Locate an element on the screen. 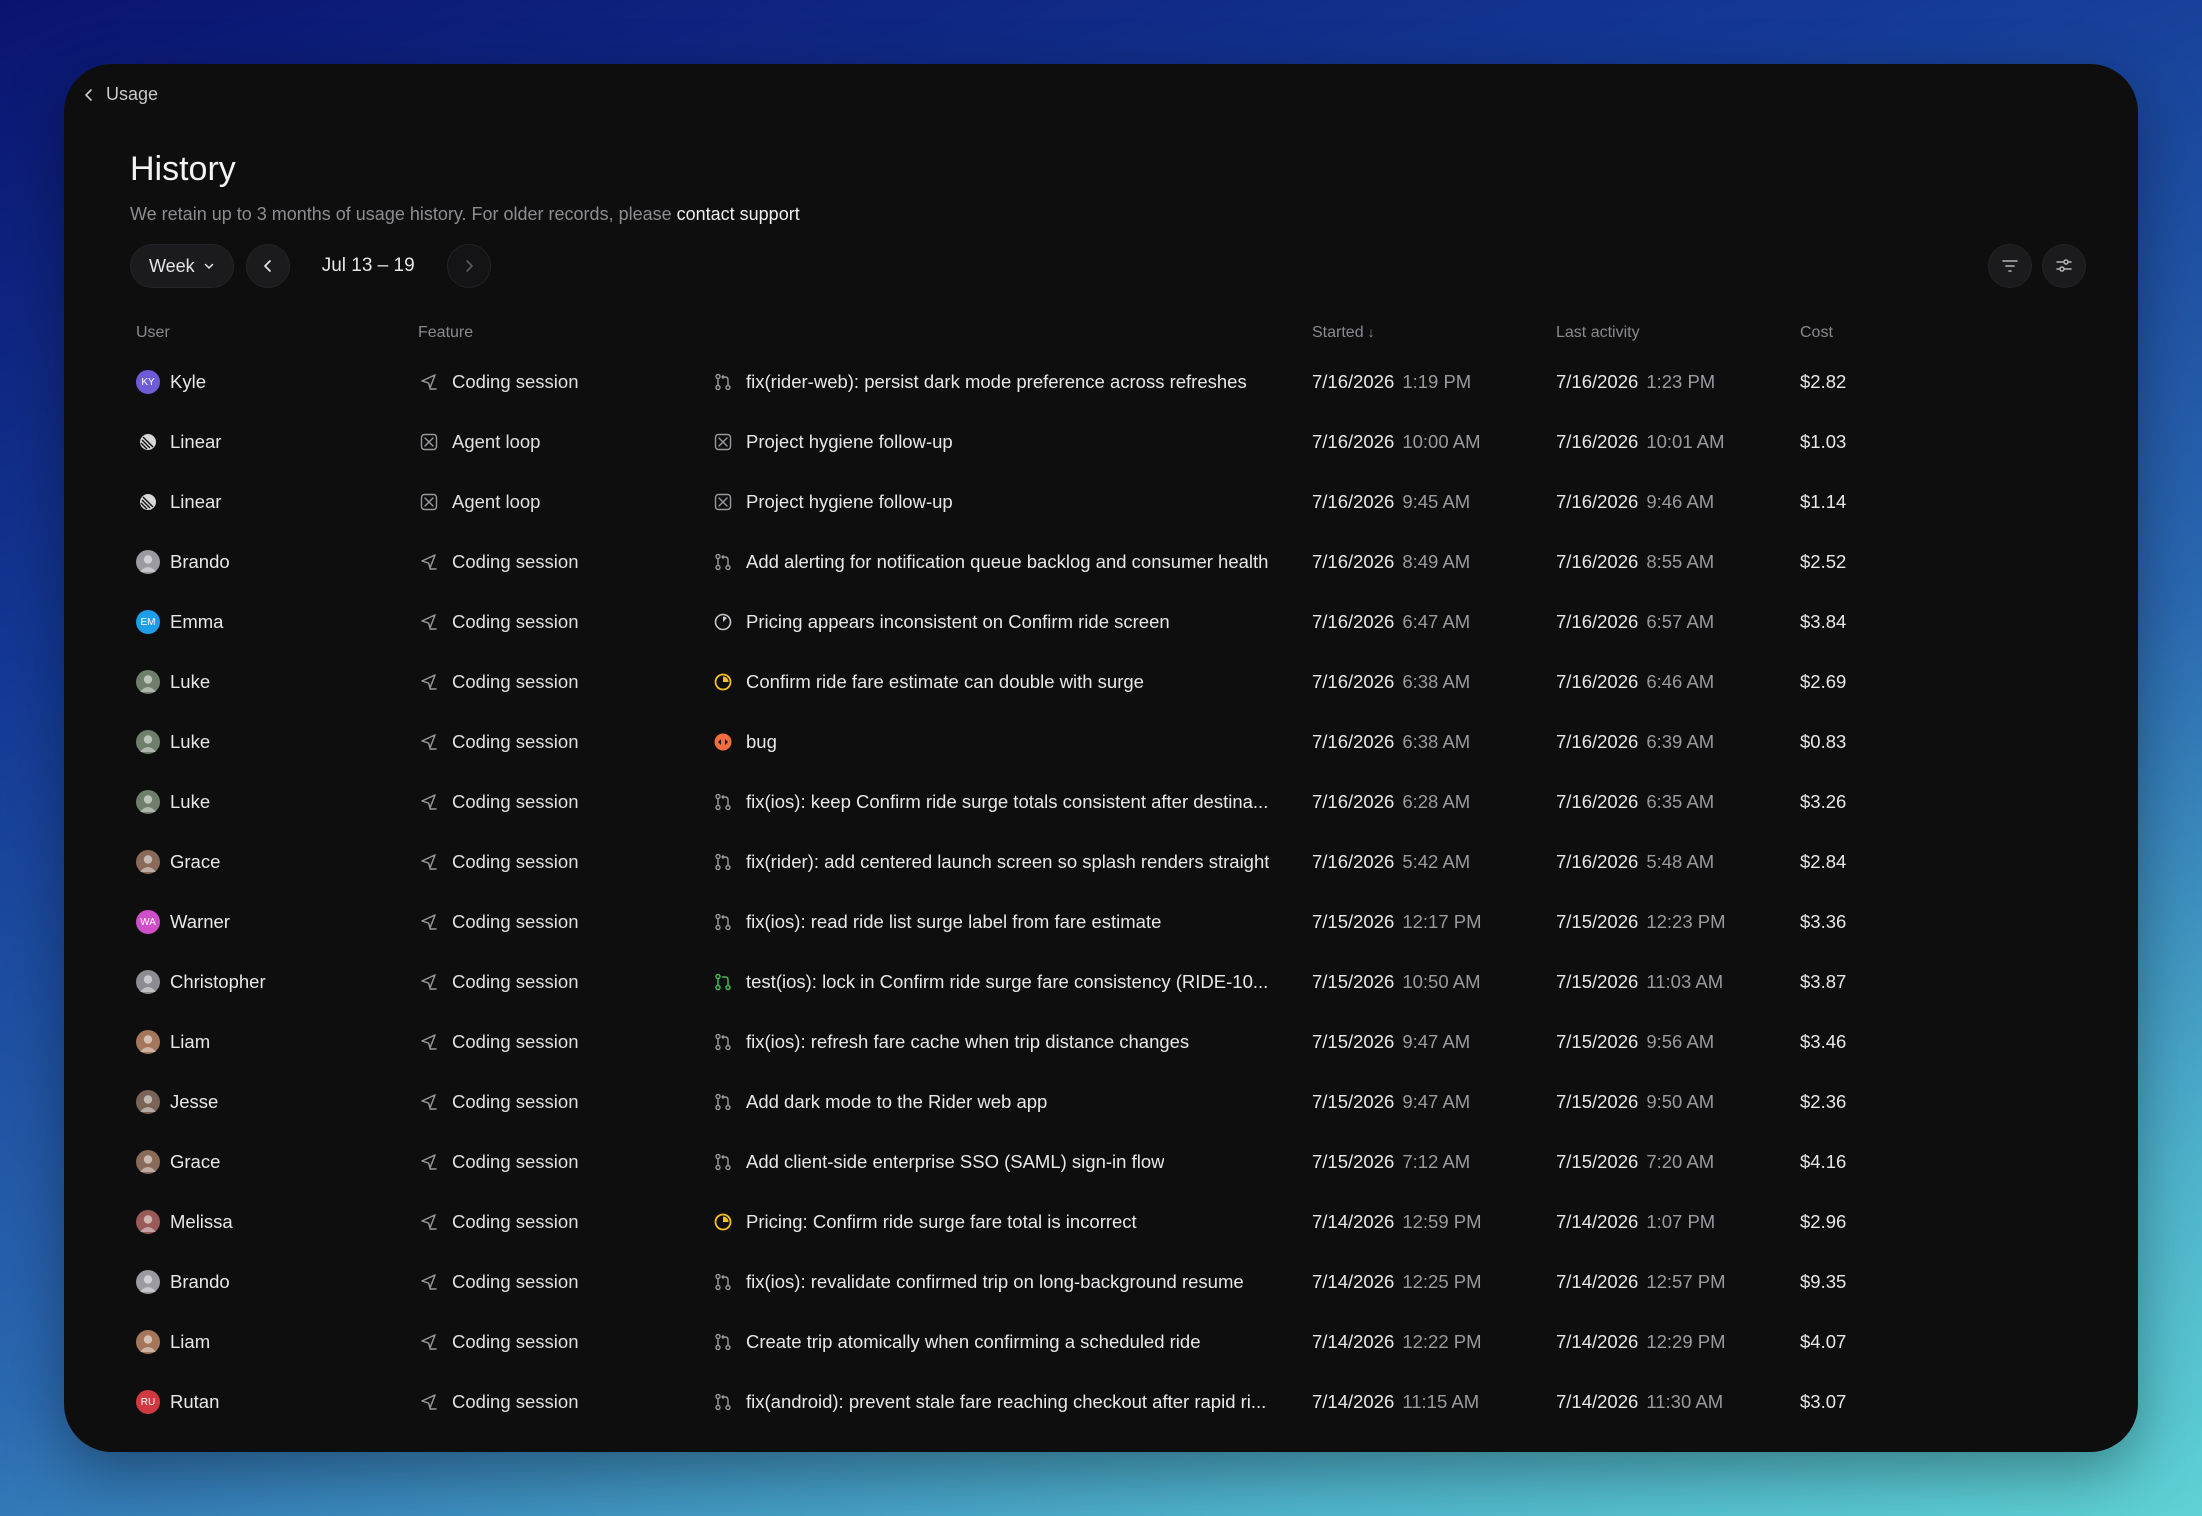  column-started: Started ↓ is located at coordinates (1426, 333).